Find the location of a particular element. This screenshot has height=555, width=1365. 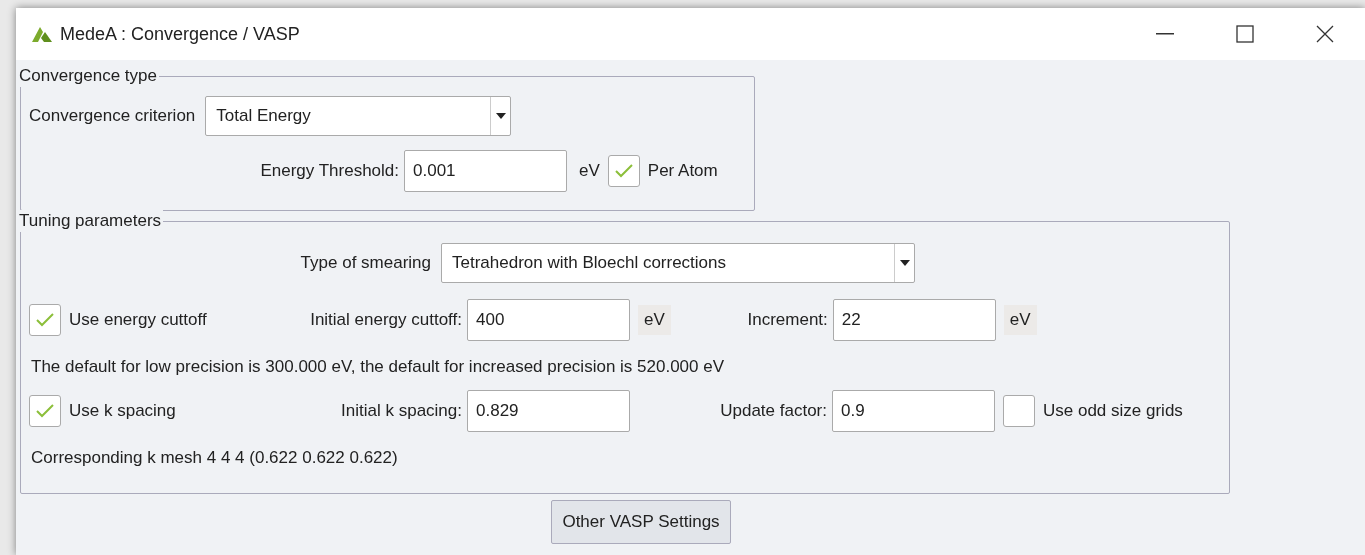

field-label: Initial k spacing: is located at coordinates (401, 410).